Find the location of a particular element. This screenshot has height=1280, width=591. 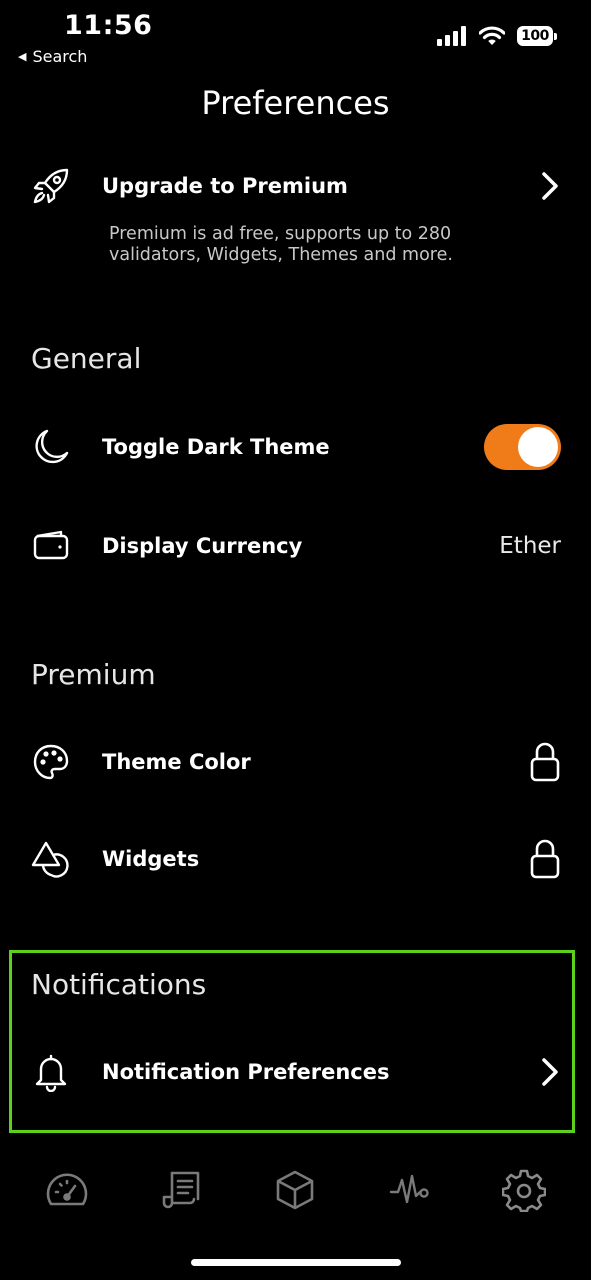

widgets-label: Widgets is located at coordinates (151, 859).